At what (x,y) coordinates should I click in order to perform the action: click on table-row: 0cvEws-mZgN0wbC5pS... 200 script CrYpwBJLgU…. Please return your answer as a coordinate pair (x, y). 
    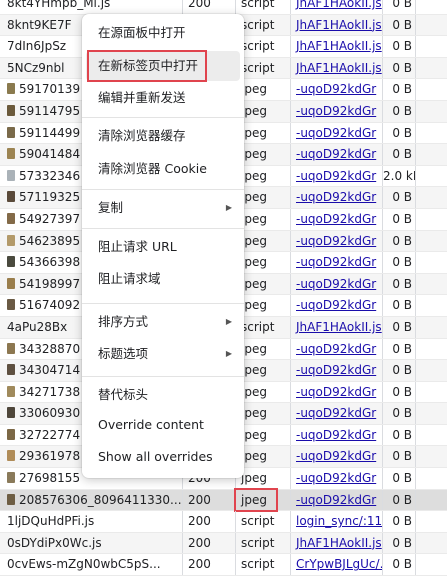
    Looking at the image, I should click on (223, 565).